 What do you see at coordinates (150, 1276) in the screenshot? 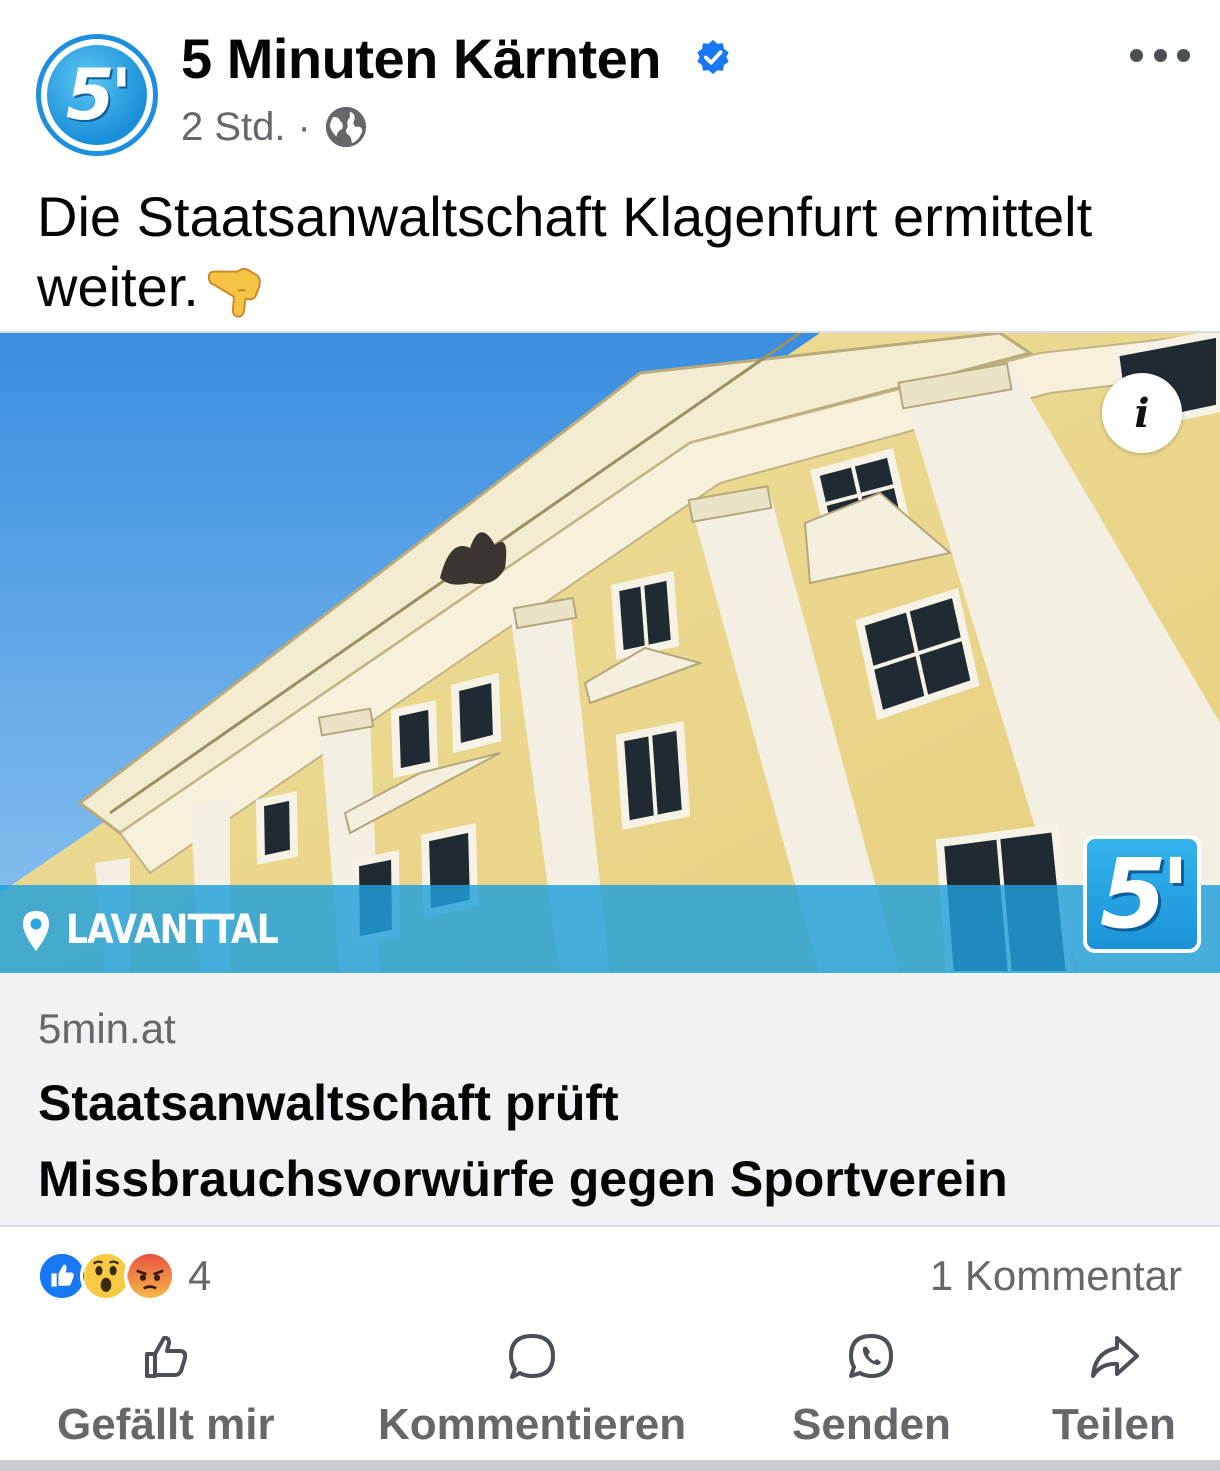
I see `angry-icon` at bounding box center [150, 1276].